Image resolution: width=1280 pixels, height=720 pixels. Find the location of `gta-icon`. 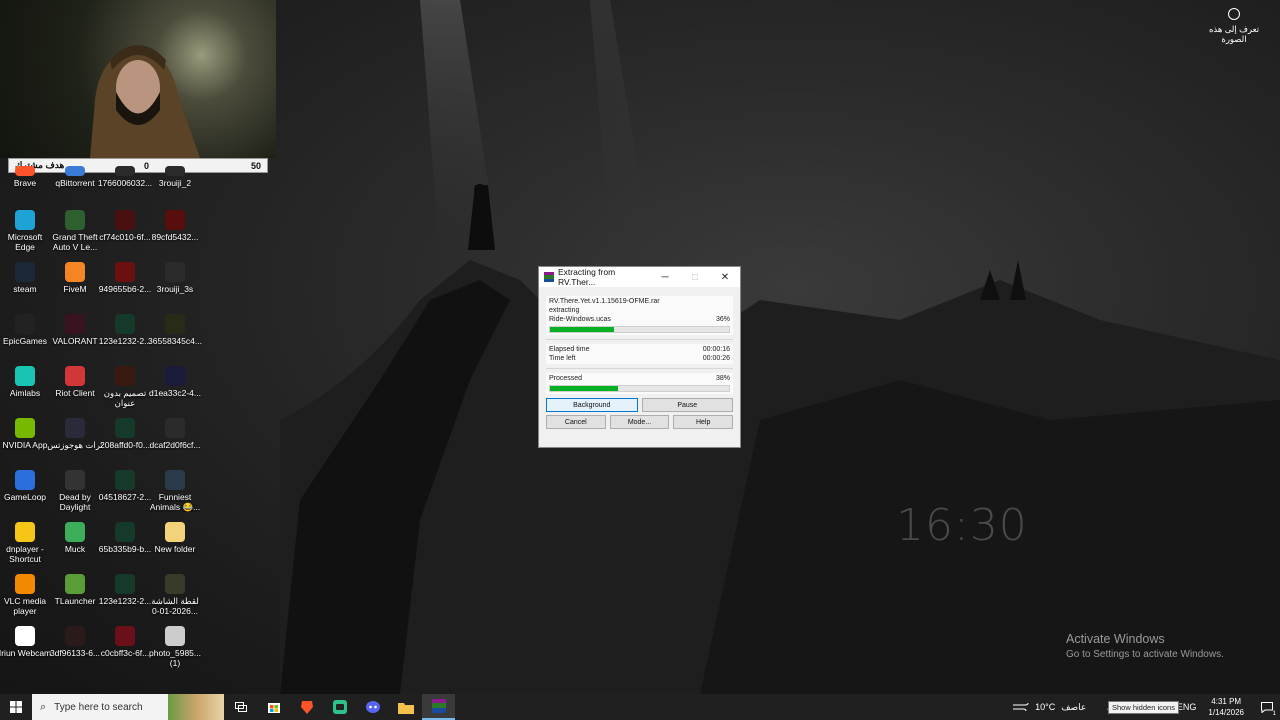

gta-icon is located at coordinates (75, 220).